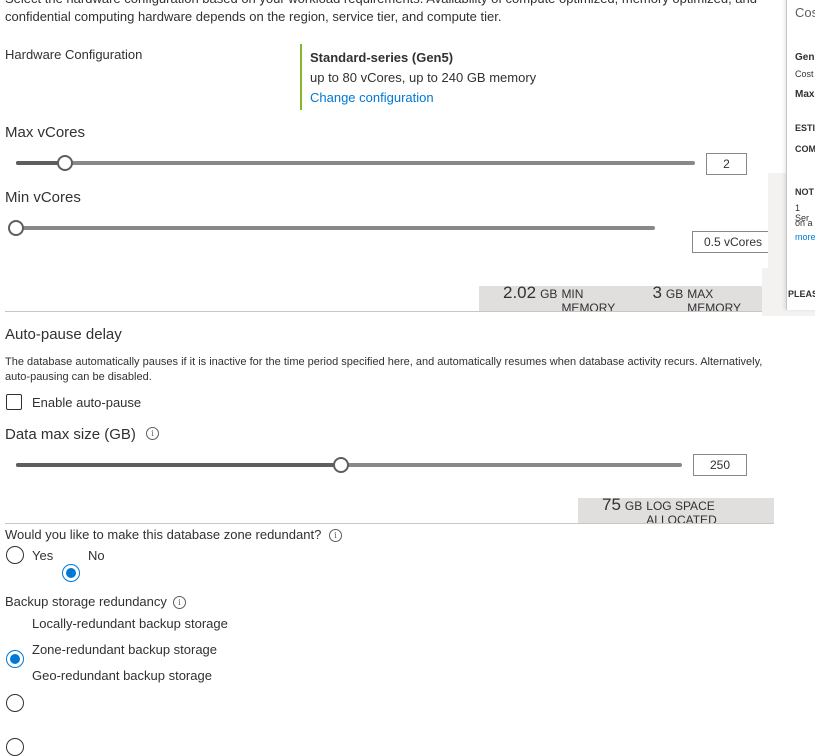 Image resolution: width=815 pixels, height=756 pixels. I want to click on min-vcores-slider, so click(331, 228).